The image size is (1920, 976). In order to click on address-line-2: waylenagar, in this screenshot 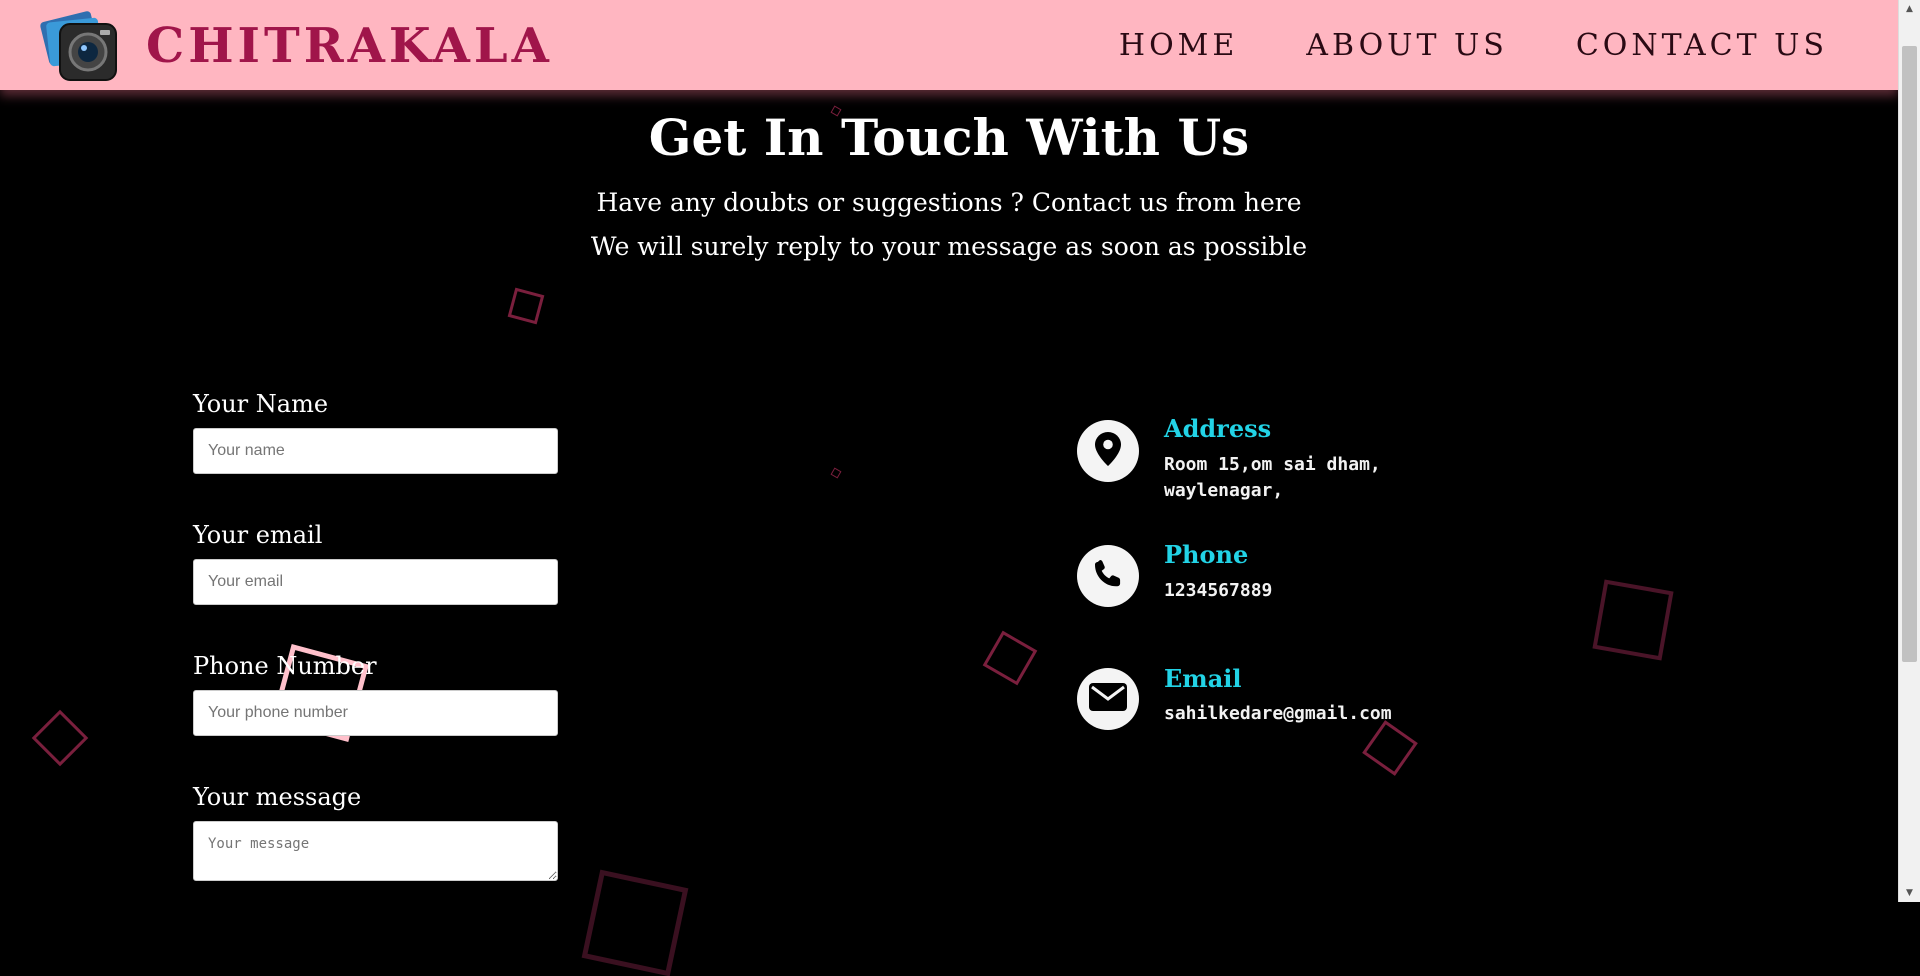, I will do `click(1224, 490)`.